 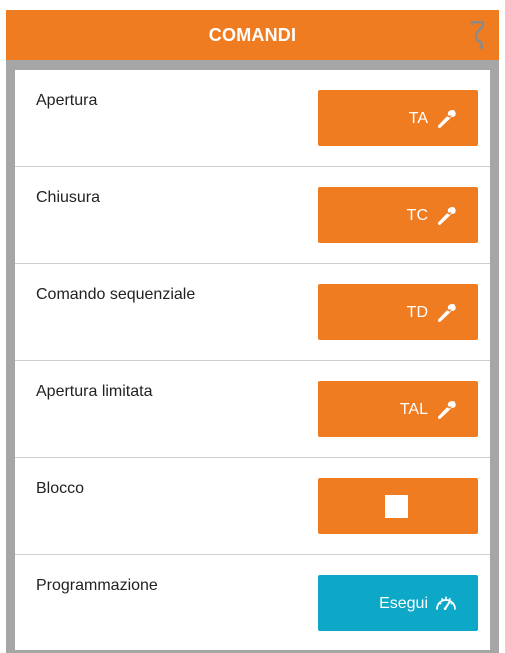 I want to click on command-label: Programmazione, so click(x=97, y=585).